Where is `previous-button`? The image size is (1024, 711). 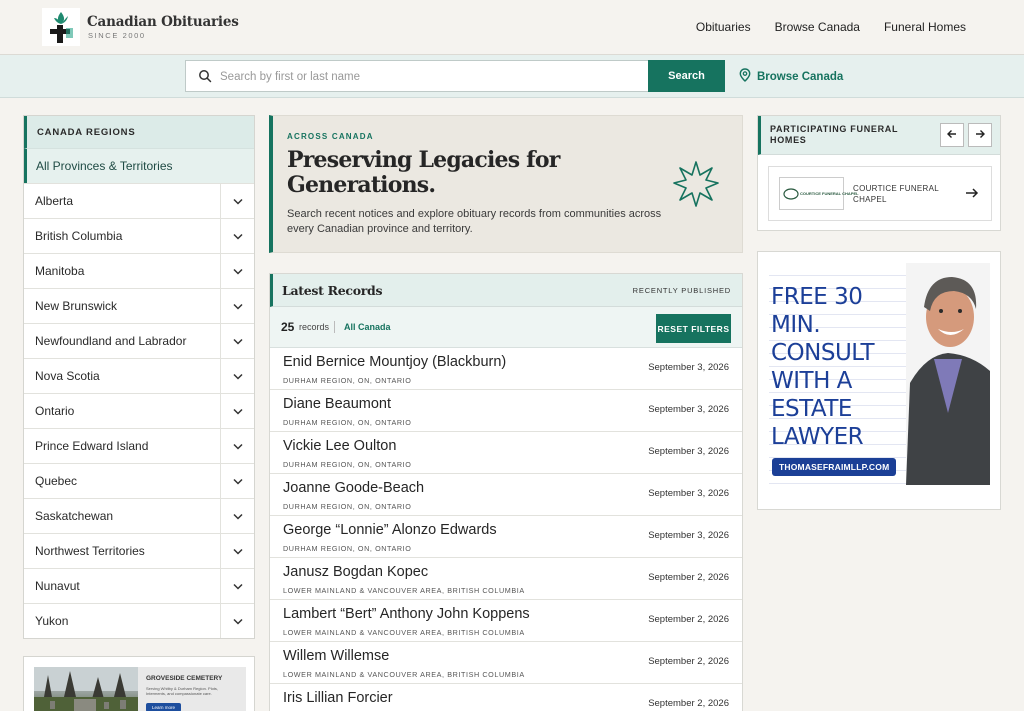
previous-button is located at coordinates (952, 135).